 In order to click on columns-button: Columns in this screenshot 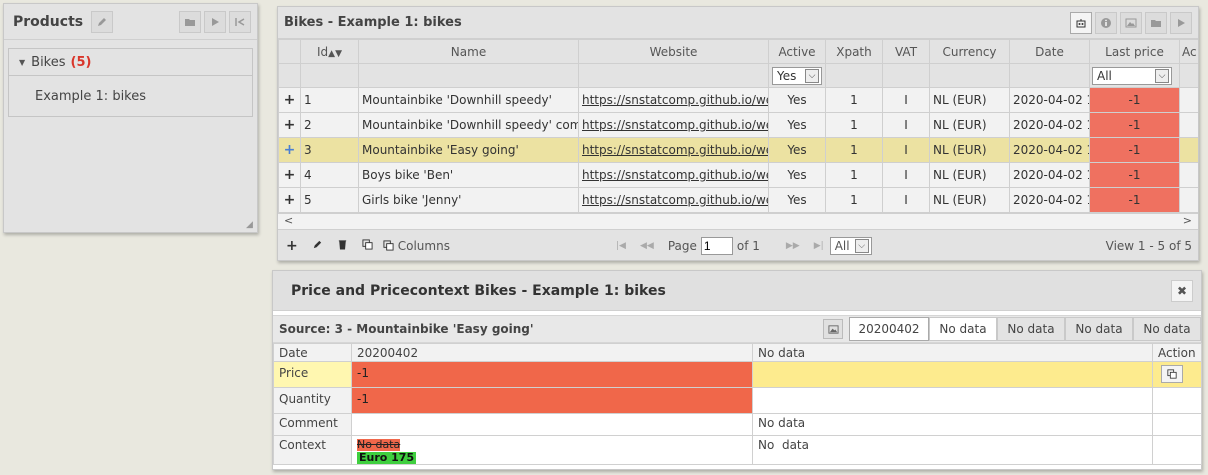, I will do `click(416, 246)`.